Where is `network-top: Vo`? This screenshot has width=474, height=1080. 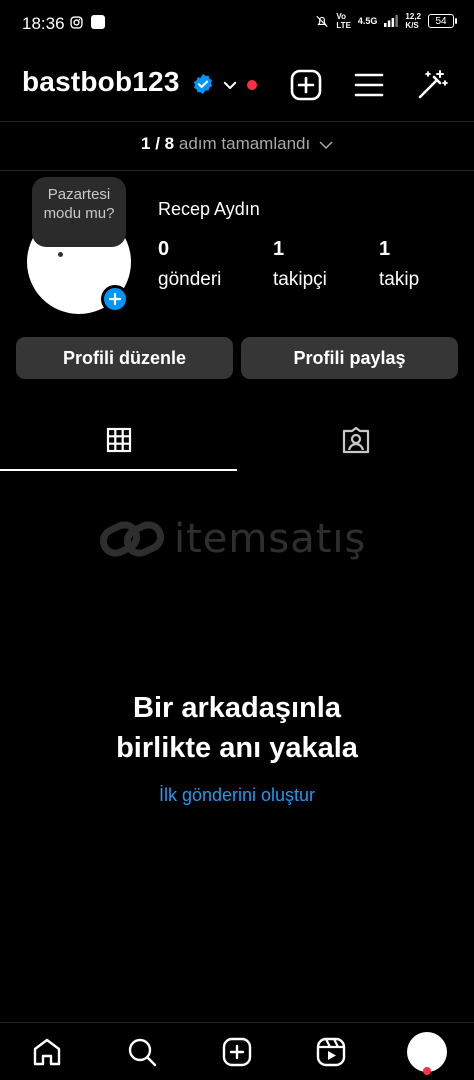 network-top: Vo is located at coordinates (341, 16).